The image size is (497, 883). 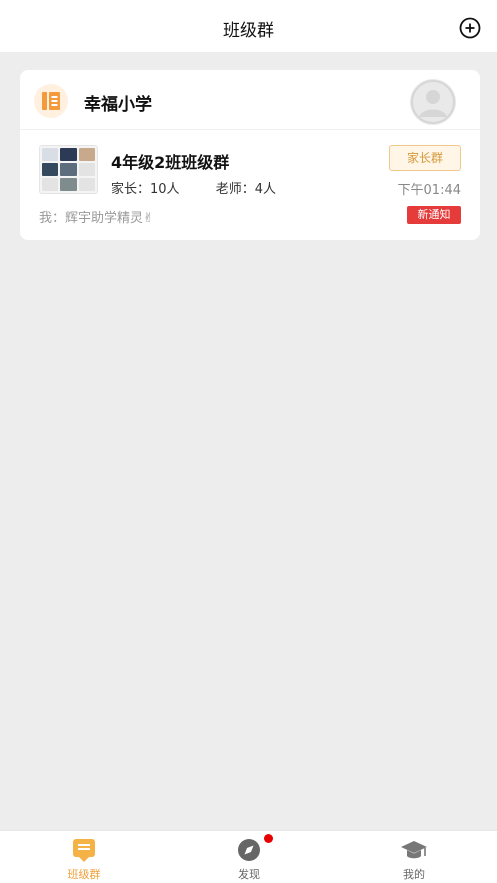 What do you see at coordinates (131, 189) in the screenshot?
I see `parents-label: 家长：` at bounding box center [131, 189].